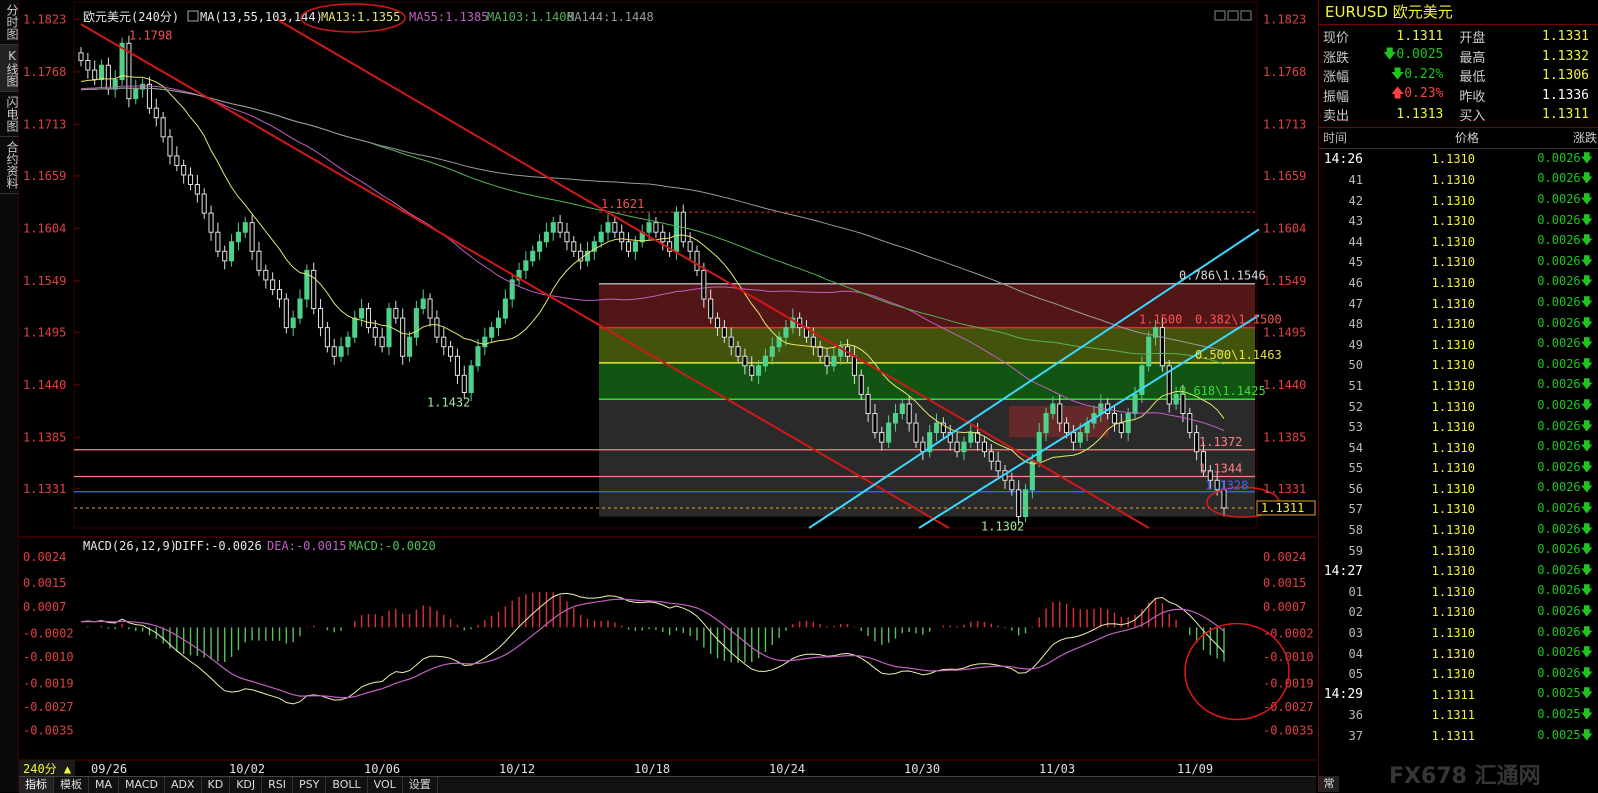 This screenshot has width=1598, height=793. What do you see at coordinates (9, 22) in the screenshot?
I see `tab-timeshare: 分时图` at bounding box center [9, 22].